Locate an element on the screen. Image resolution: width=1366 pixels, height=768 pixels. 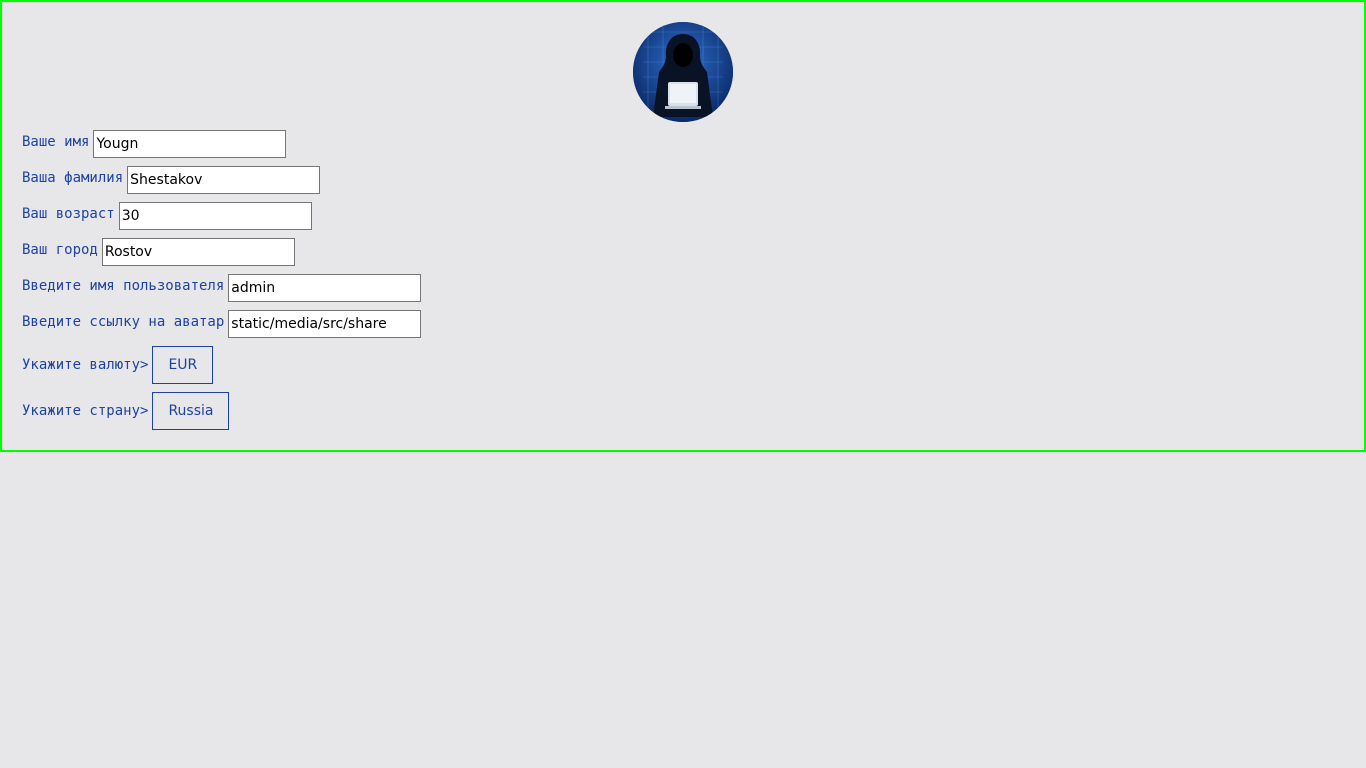
username-label: Введите имя пользователя is located at coordinates (123, 286).